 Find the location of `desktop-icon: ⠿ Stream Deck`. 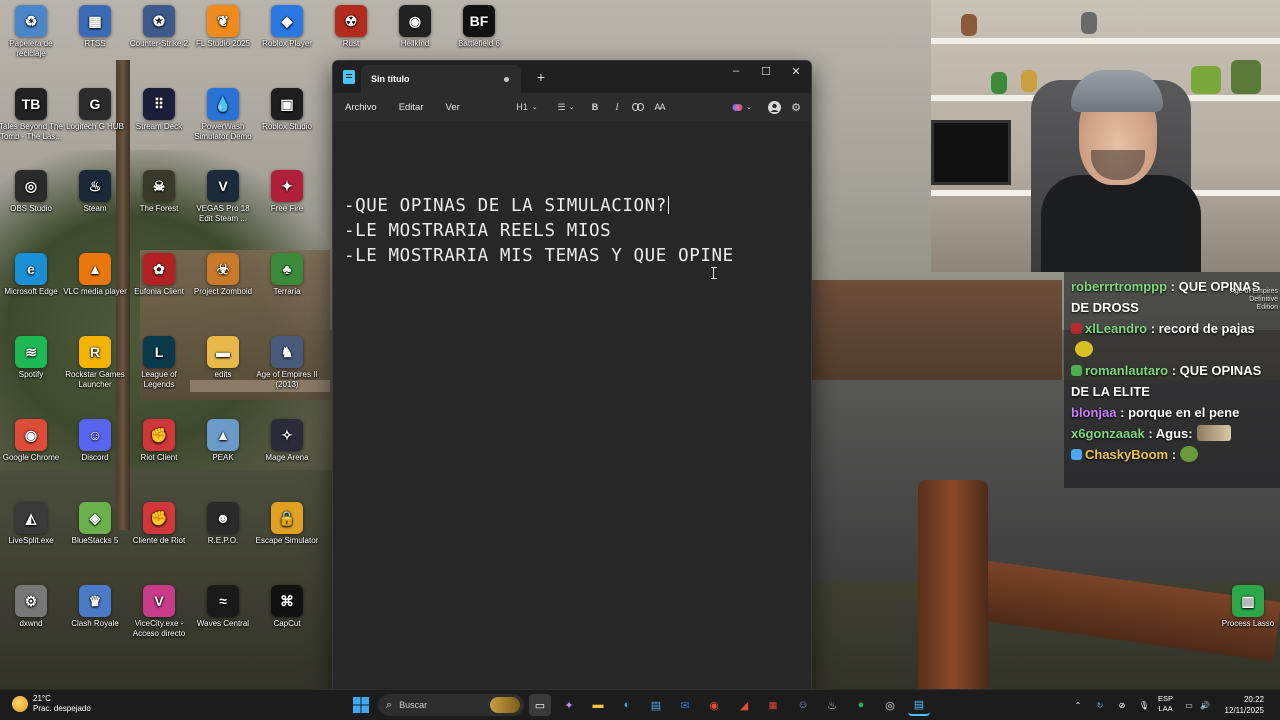

desktop-icon: ⠿ Stream Deck is located at coordinates (159, 110).